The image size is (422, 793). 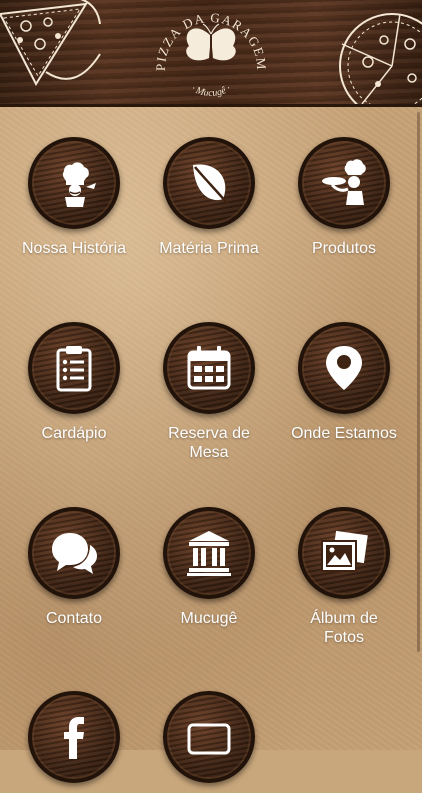 I want to click on menu-item-facebook, so click(x=74, y=742).